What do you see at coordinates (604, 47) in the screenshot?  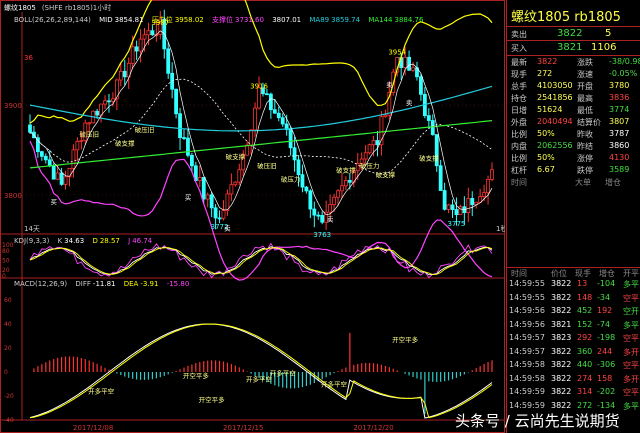 I see `bid-volume: 1106` at bounding box center [604, 47].